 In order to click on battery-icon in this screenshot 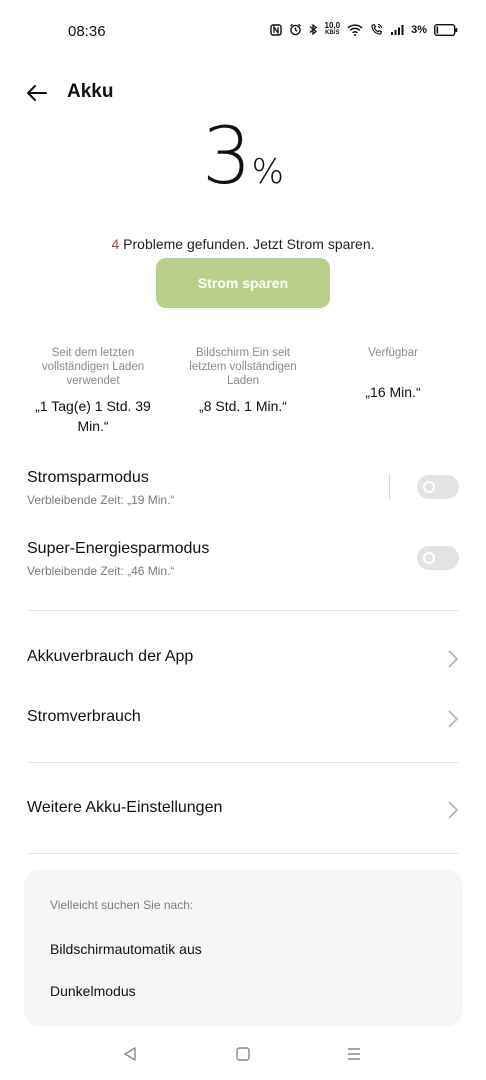, I will do `click(446, 29)`.